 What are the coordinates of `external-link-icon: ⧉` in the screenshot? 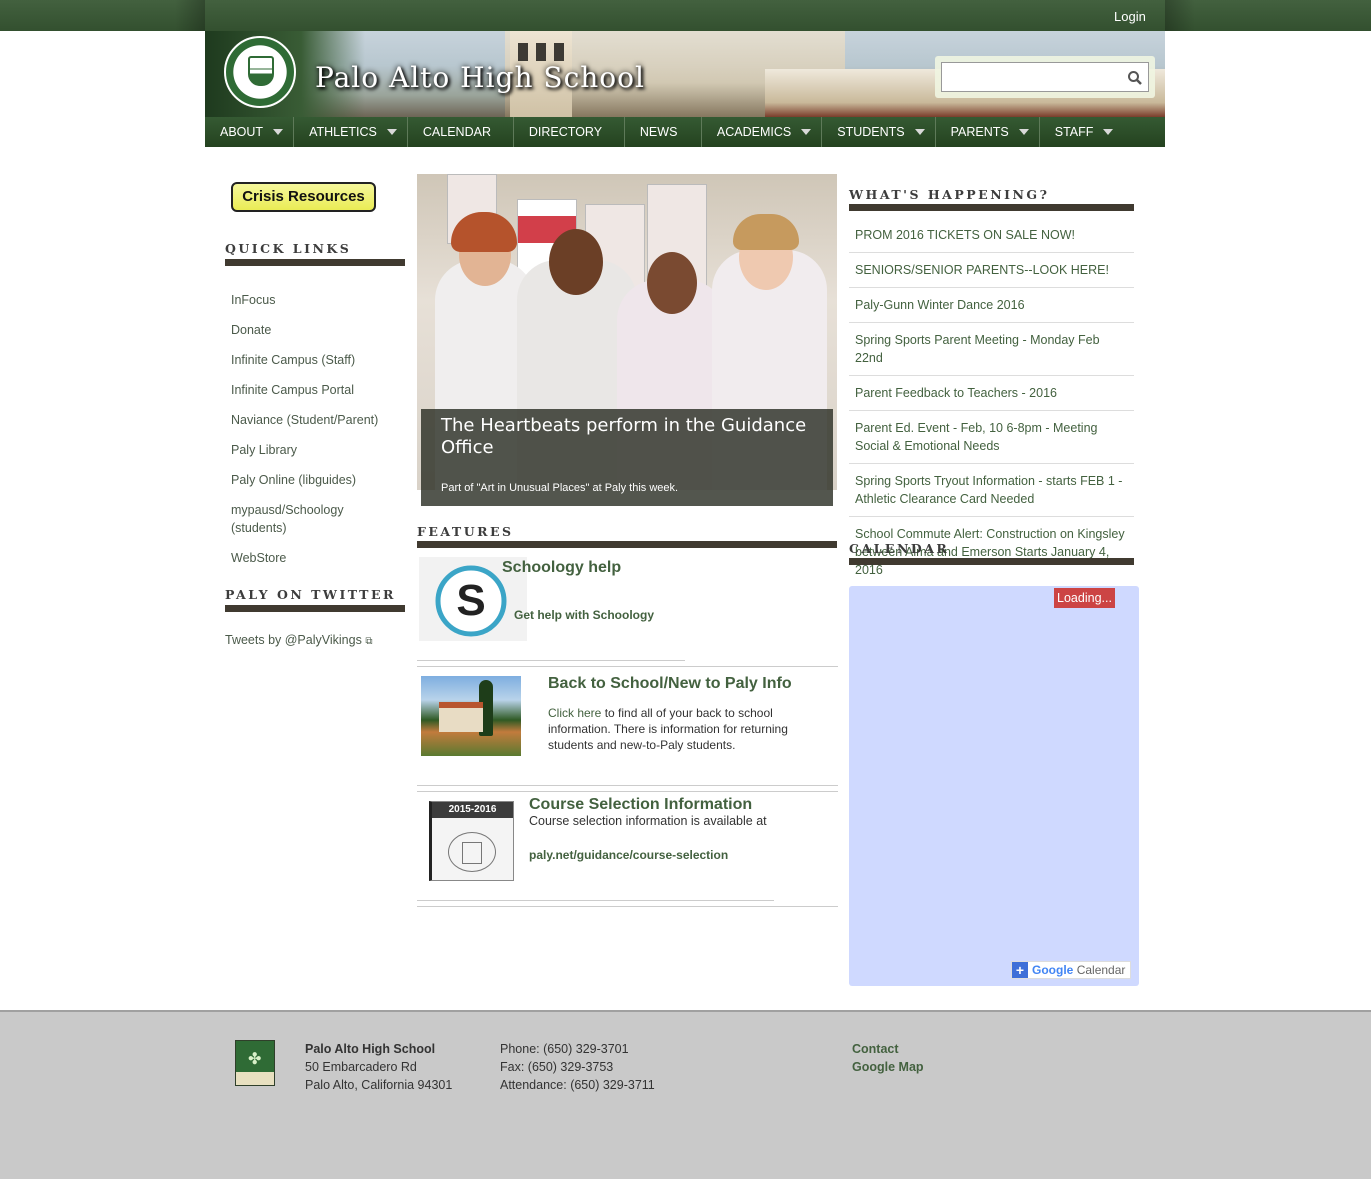 It's located at (369, 641).